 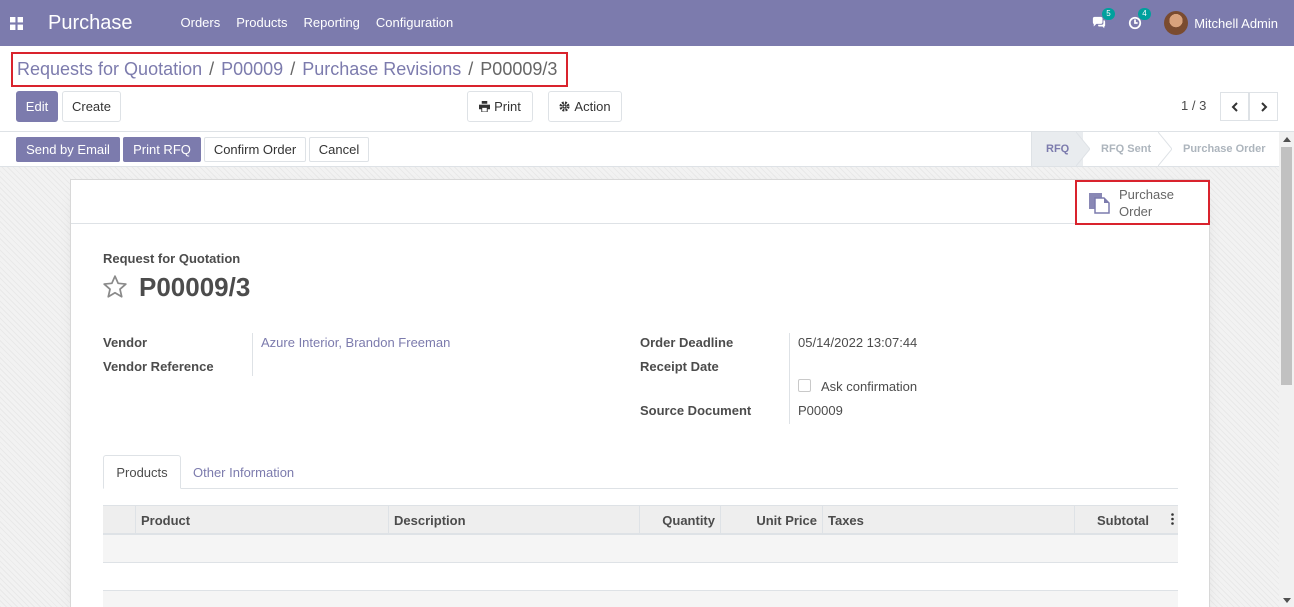 I want to click on column-unit-price: Unit Price, so click(x=771, y=520).